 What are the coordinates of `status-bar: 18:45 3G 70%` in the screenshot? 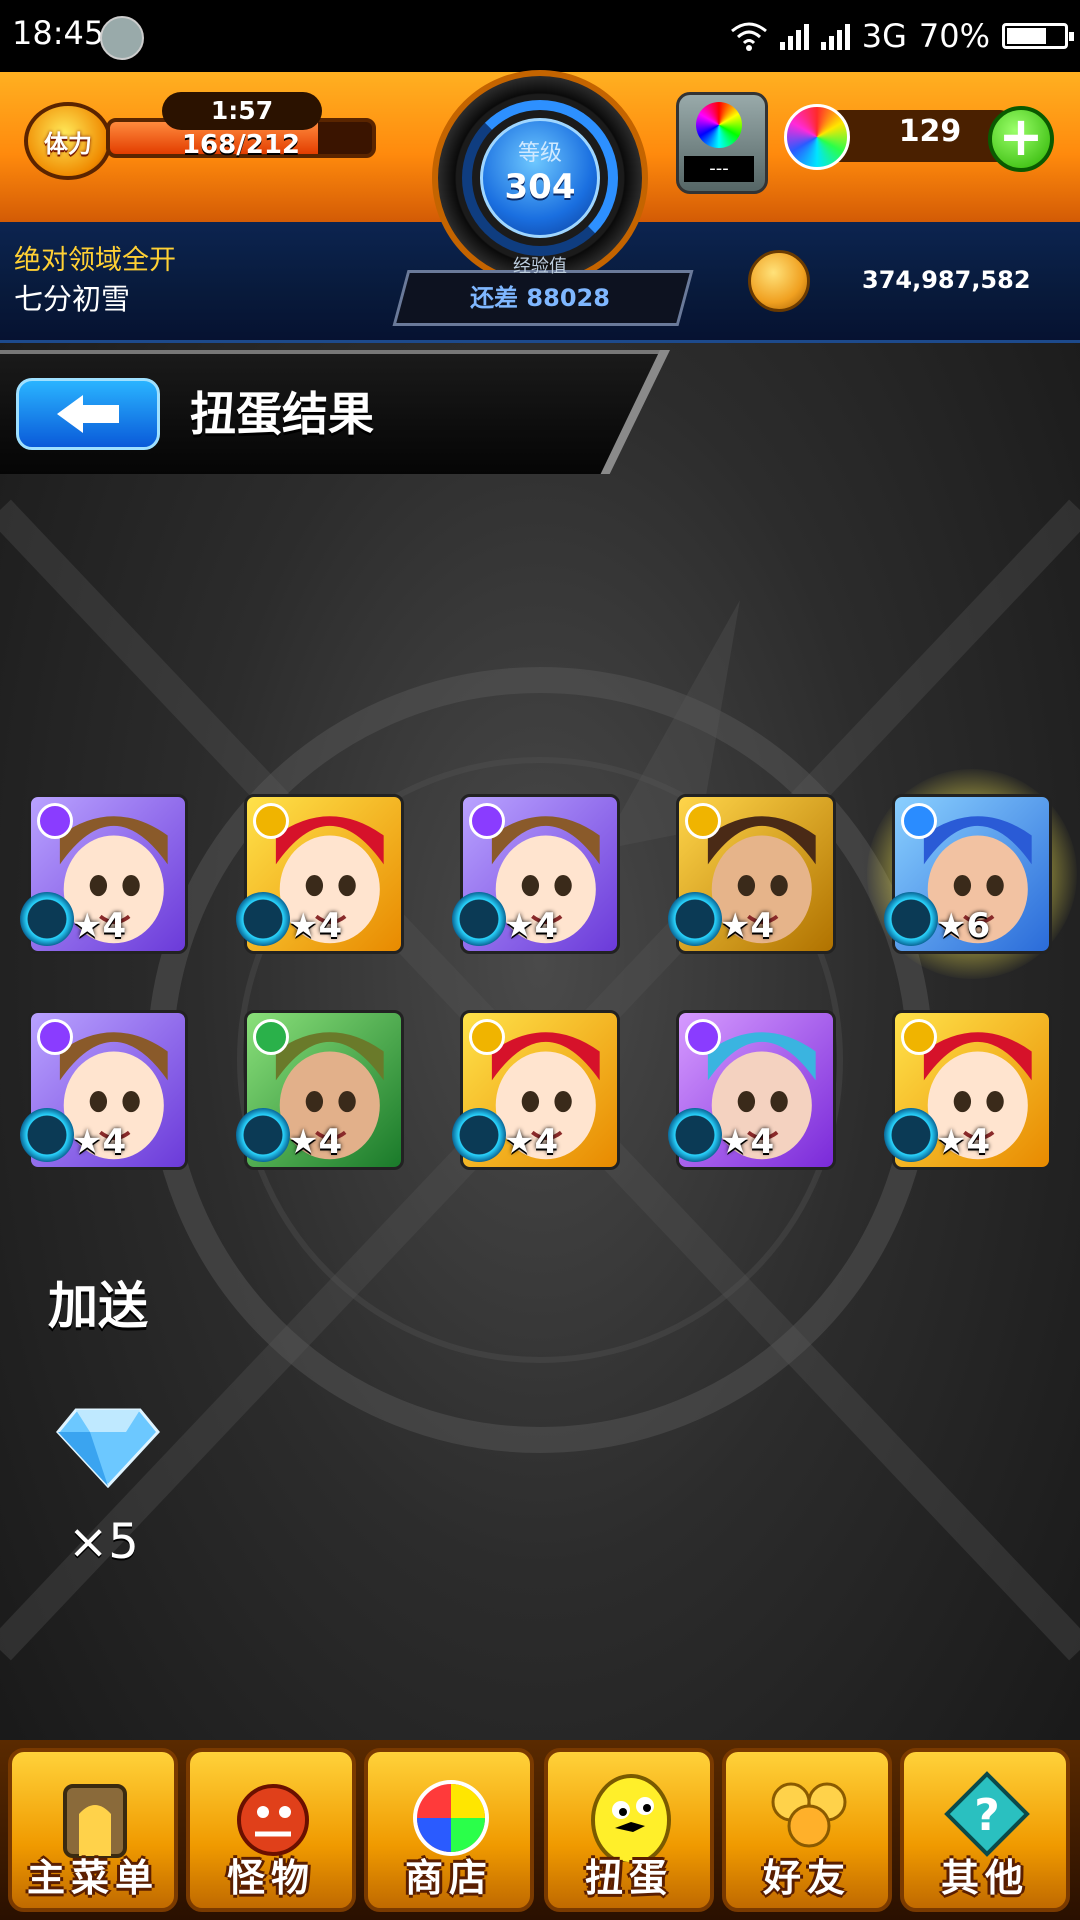 It's located at (540, 36).